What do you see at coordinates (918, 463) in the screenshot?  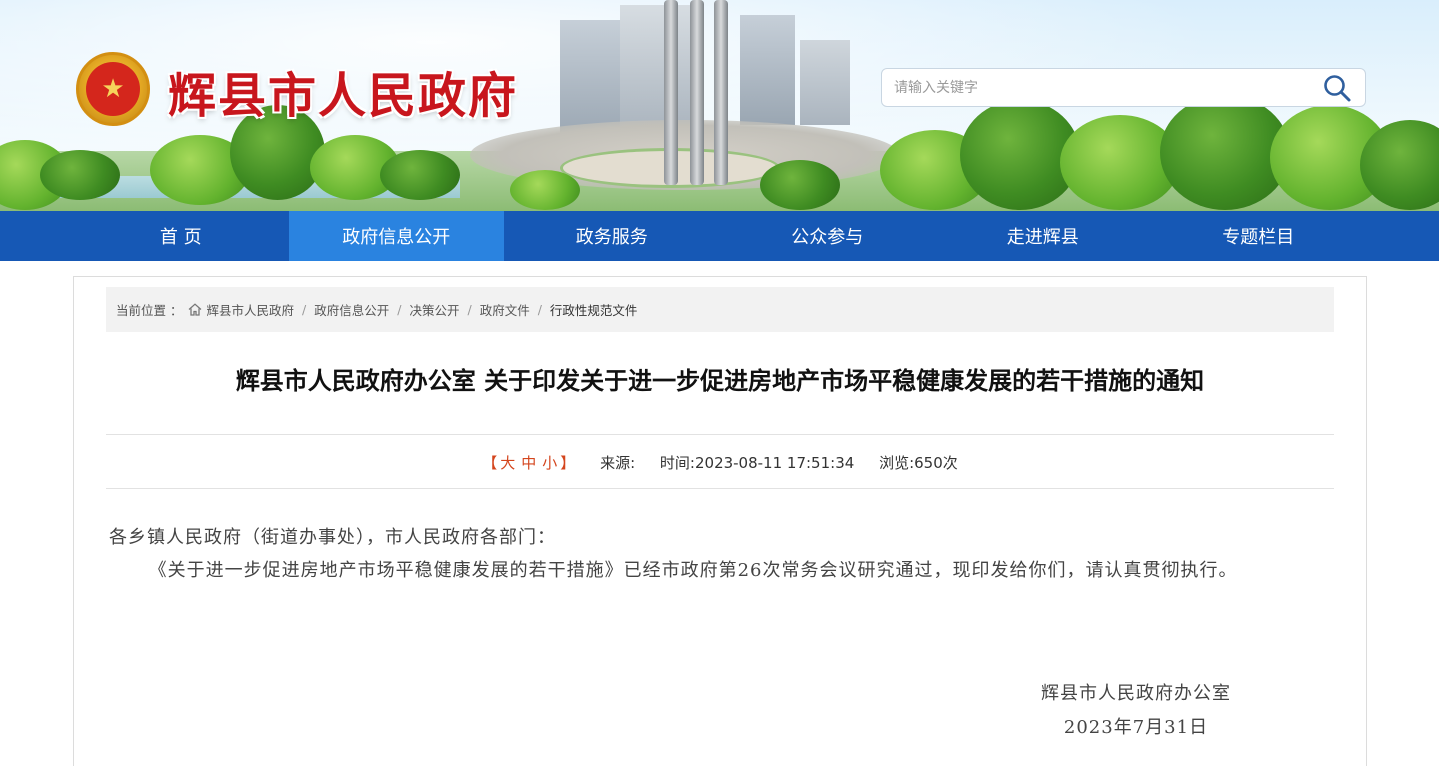 I see `article-views: 浏览:650次` at bounding box center [918, 463].